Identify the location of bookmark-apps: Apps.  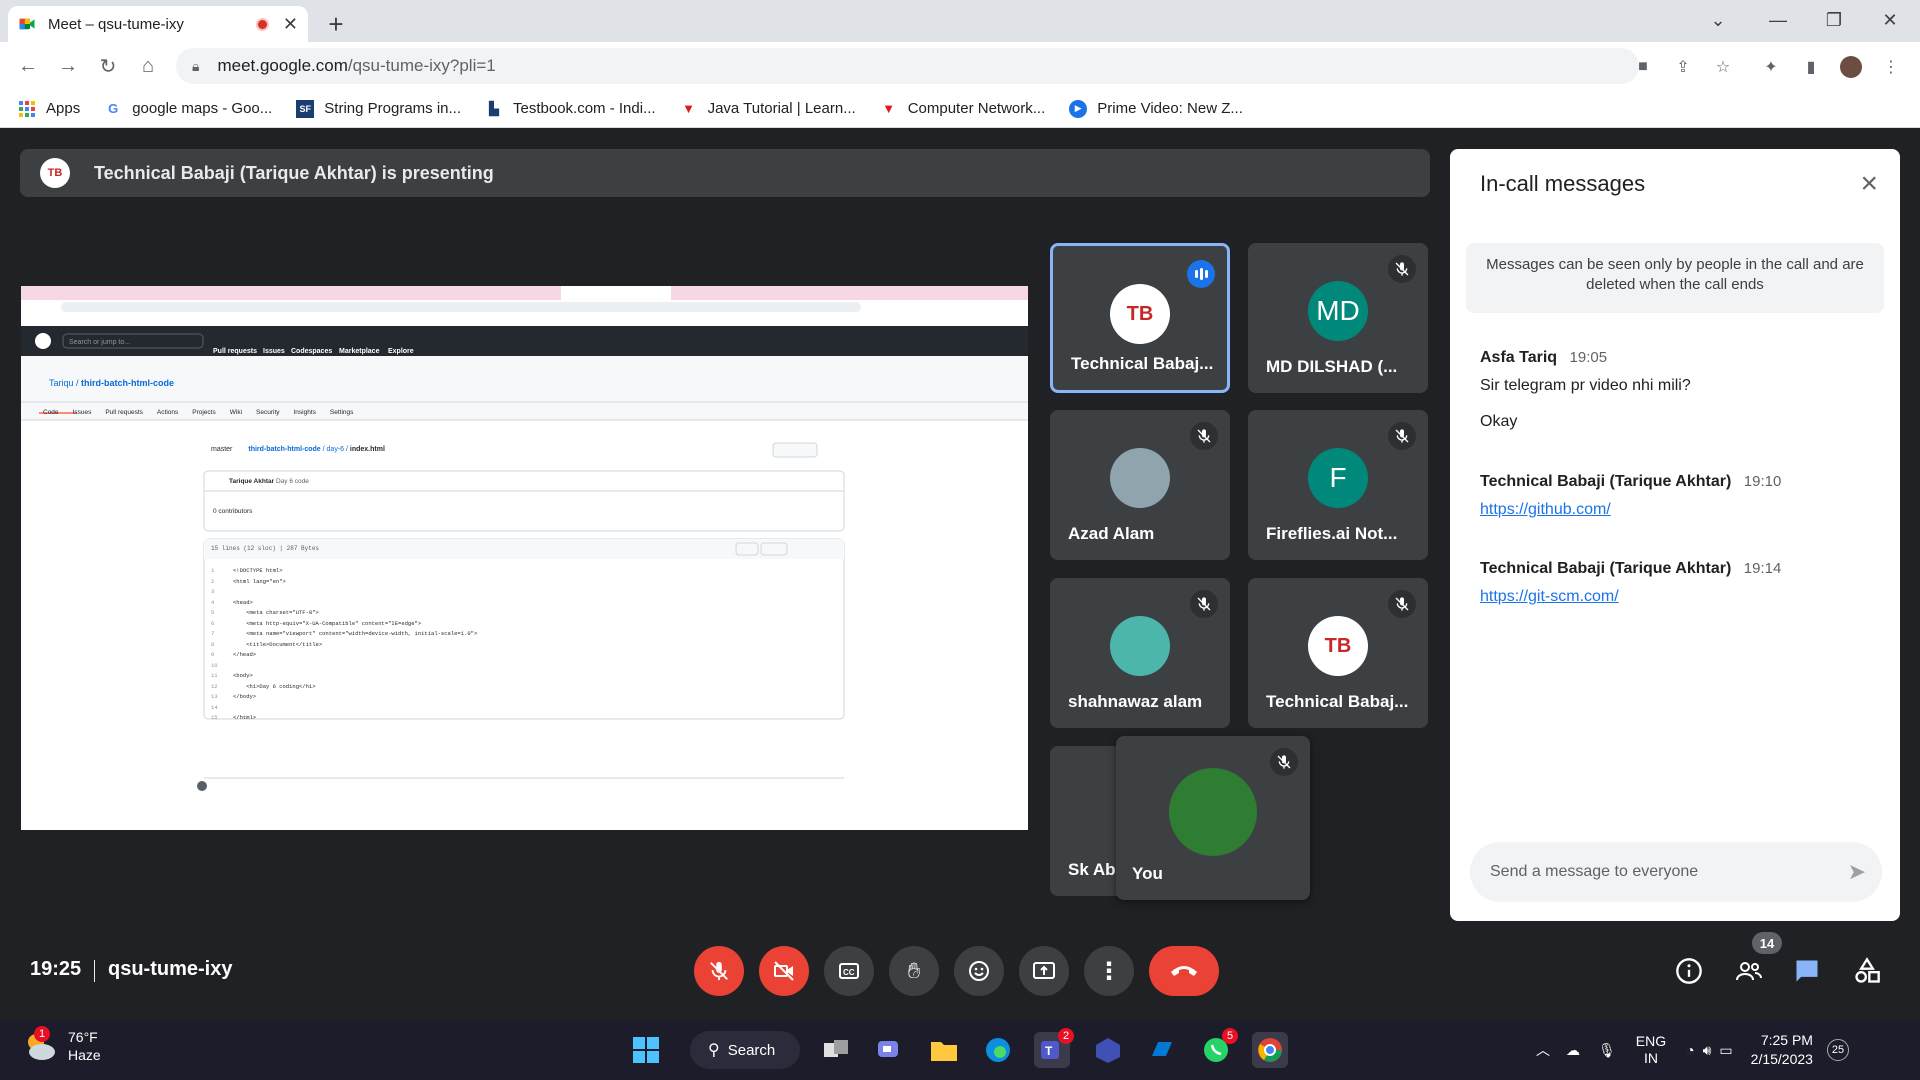
(49, 109).